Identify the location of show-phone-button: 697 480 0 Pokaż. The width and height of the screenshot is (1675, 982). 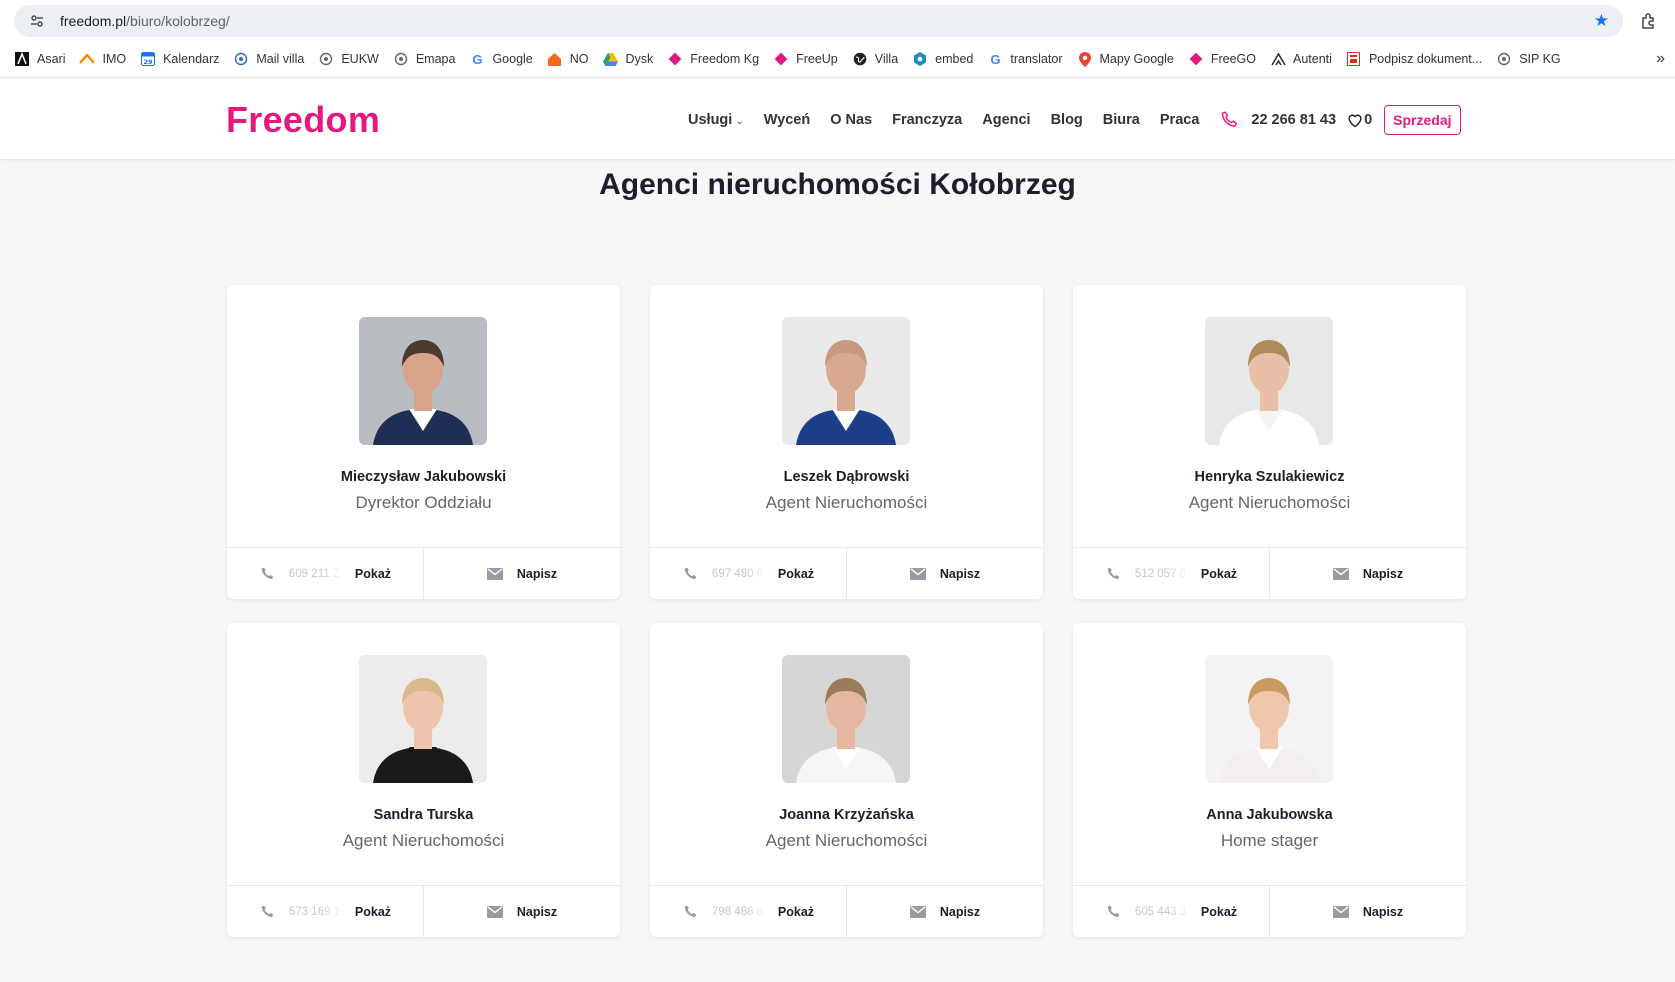
(748, 573).